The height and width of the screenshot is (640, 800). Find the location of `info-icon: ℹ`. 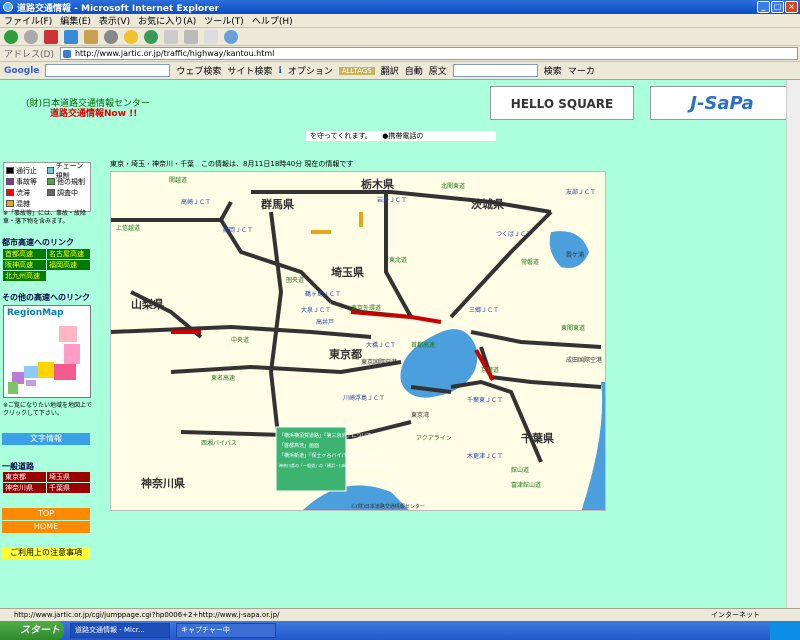

info-icon: ℹ is located at coordinates (279, 71).